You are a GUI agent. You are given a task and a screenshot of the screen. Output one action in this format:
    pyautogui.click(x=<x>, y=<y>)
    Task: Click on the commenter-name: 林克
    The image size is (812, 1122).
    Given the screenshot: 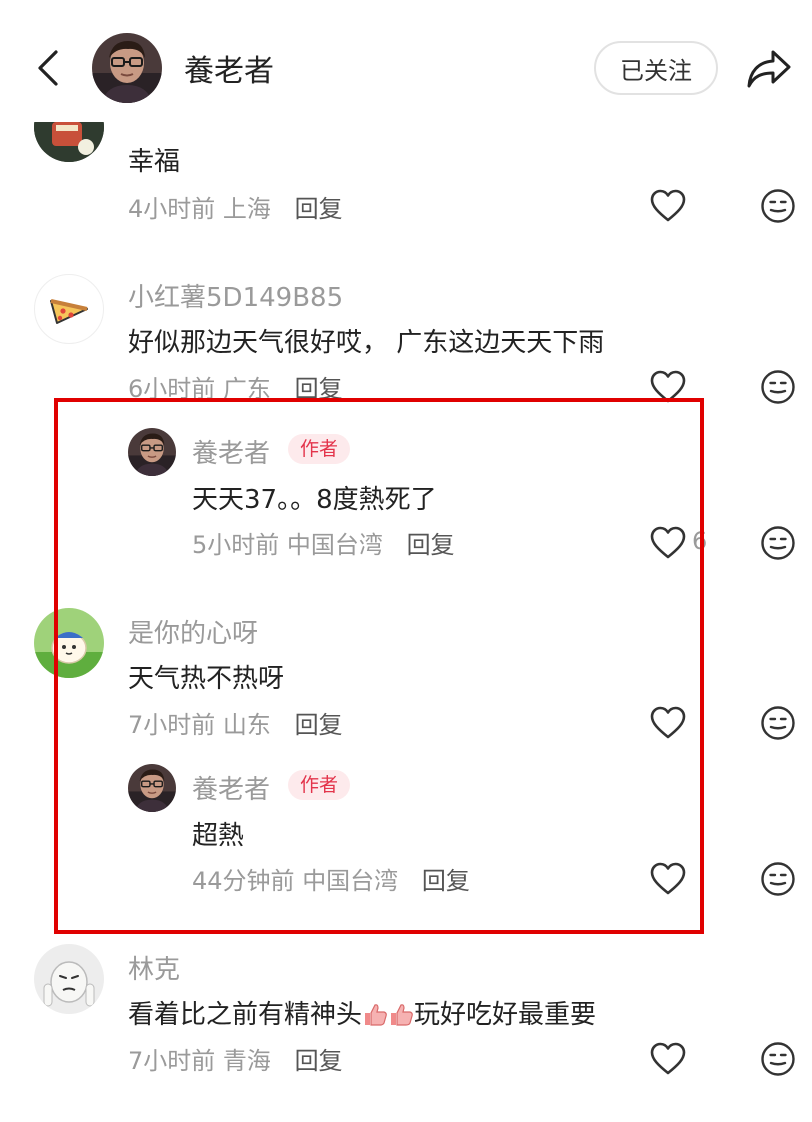 What is the action you would take?
    pyautogui.click(x=154, y=967)
    